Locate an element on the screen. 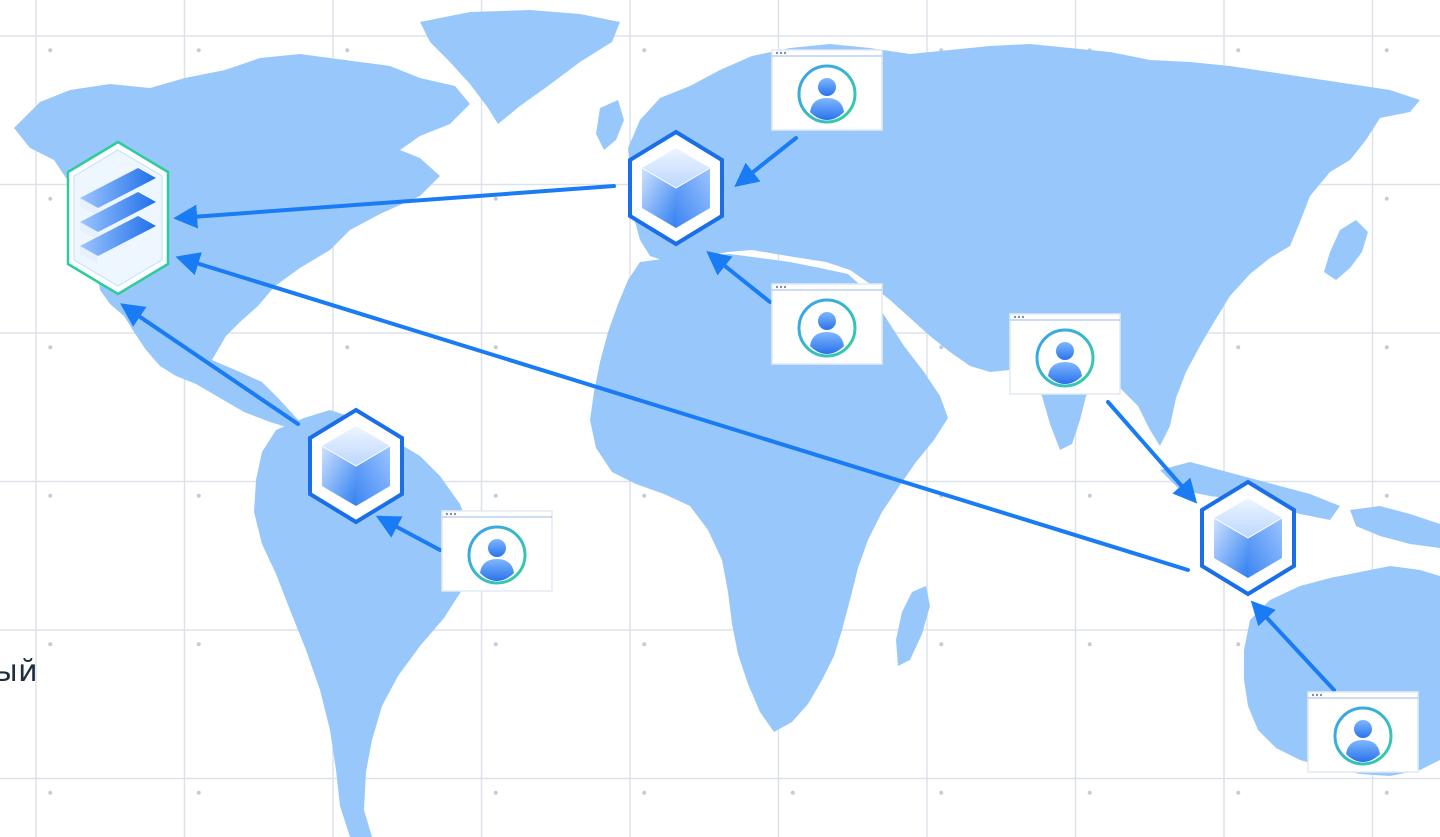 The image size is (1440, 837). continent-africa is located at coordinates (769, 493).